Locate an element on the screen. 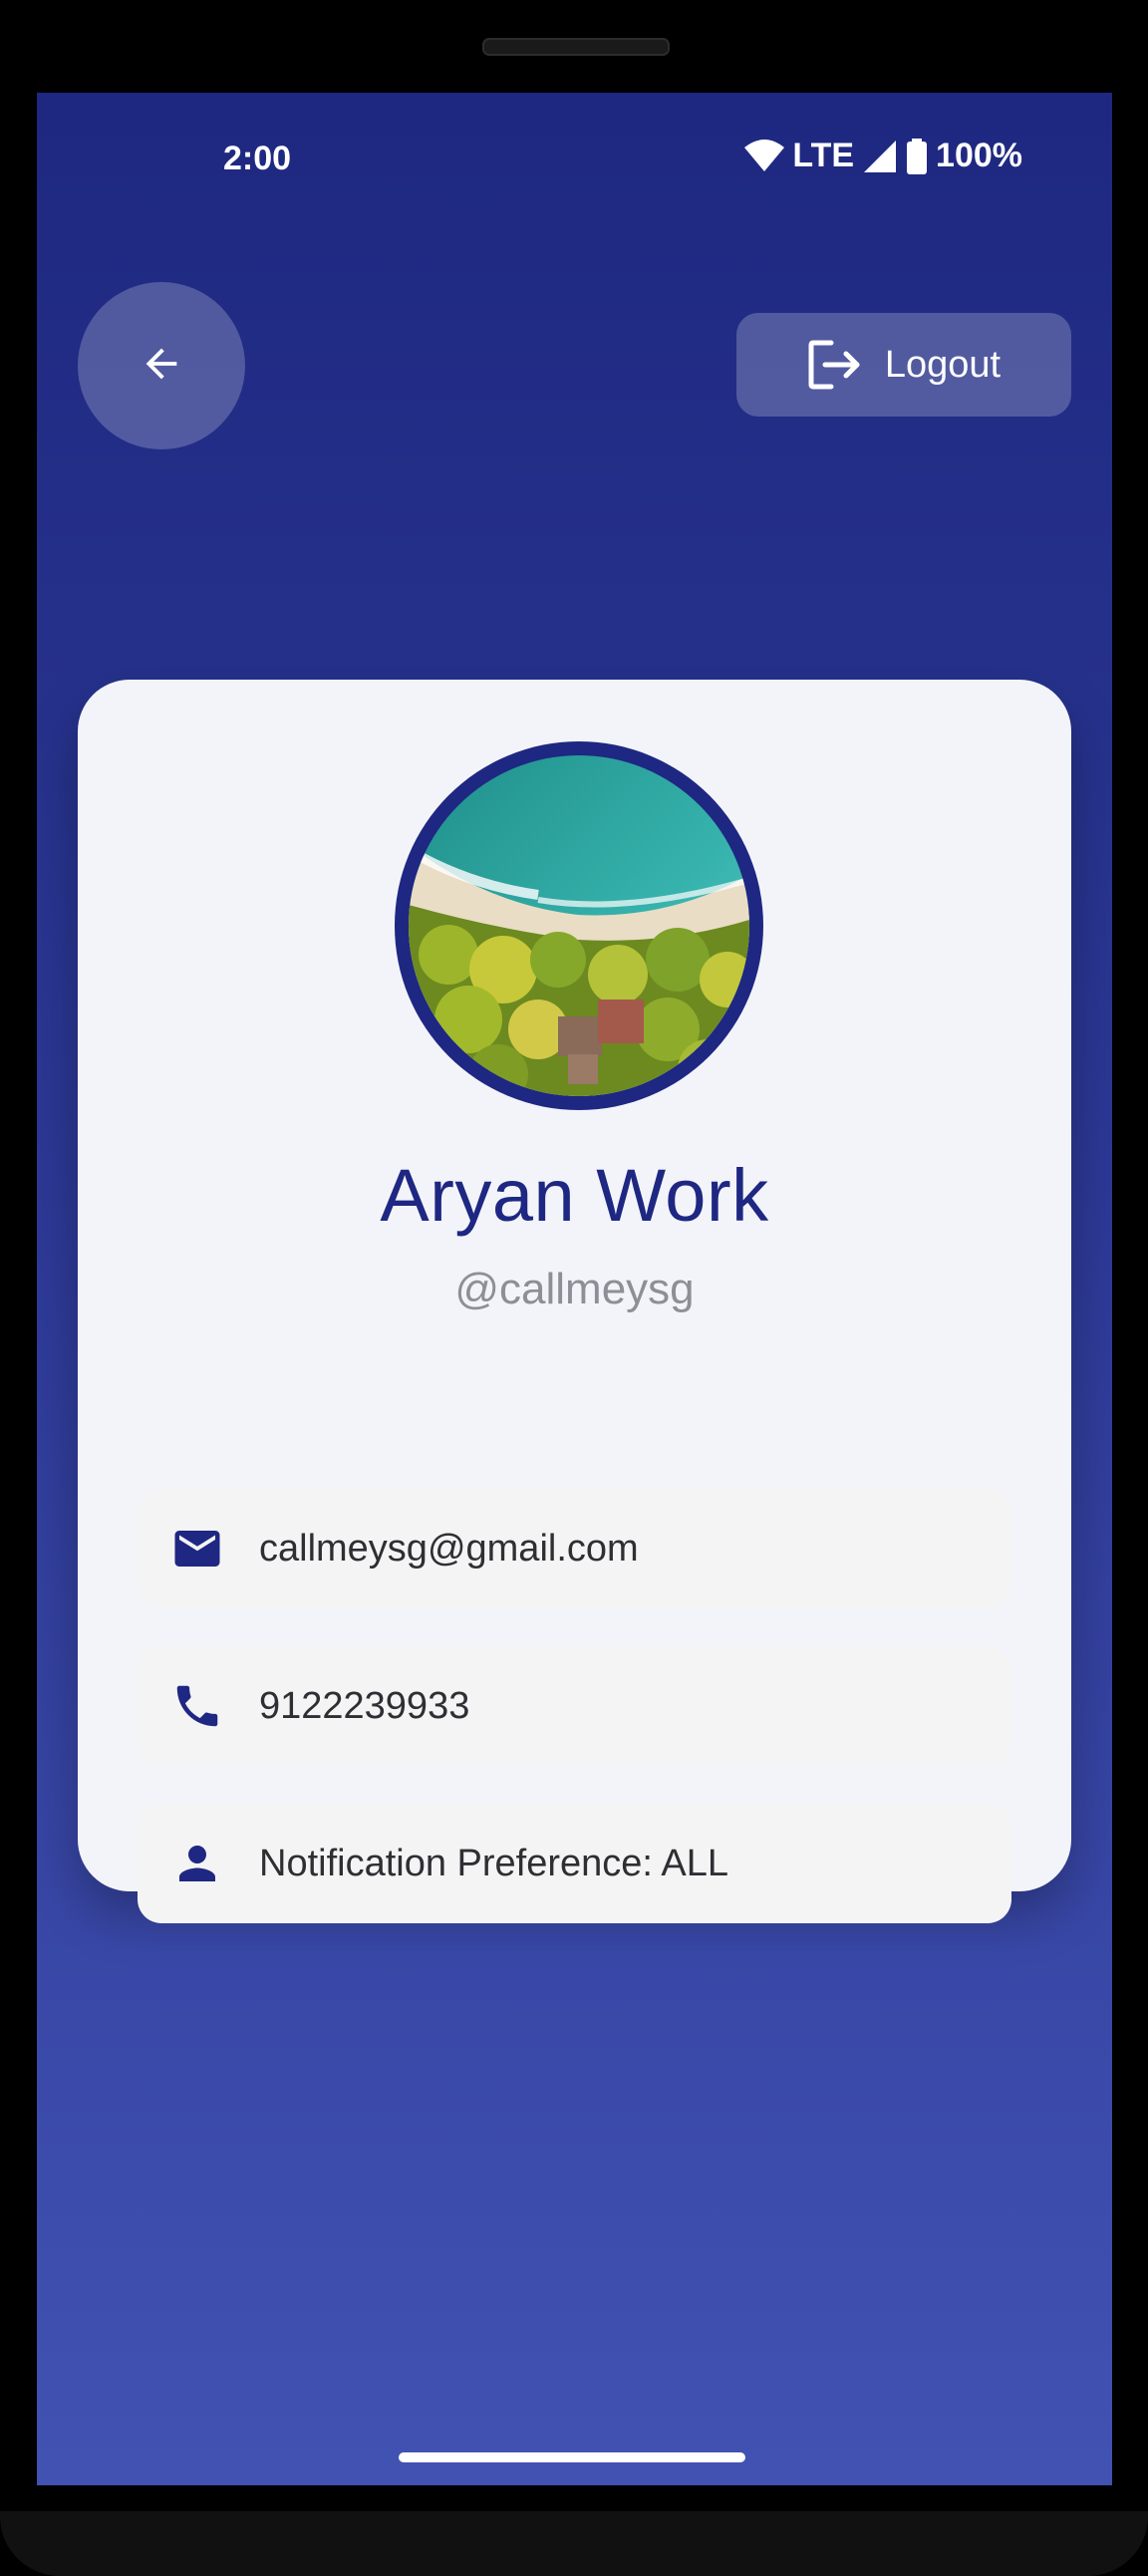 The width and height of the screenshot is (1148, 2576). logout-button: Logout is located at coordinates (903, 365).